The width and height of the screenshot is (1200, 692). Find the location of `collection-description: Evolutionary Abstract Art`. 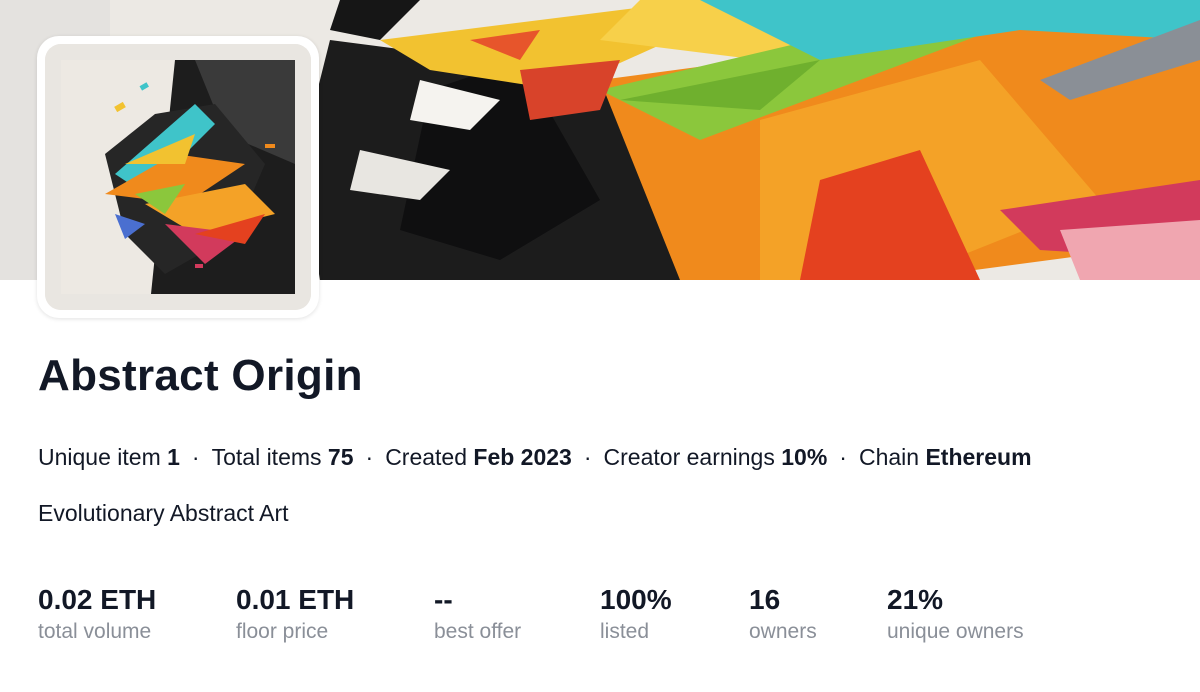

collection-description: Evolutionary Abstract Art is located at coordinates (163, 513).